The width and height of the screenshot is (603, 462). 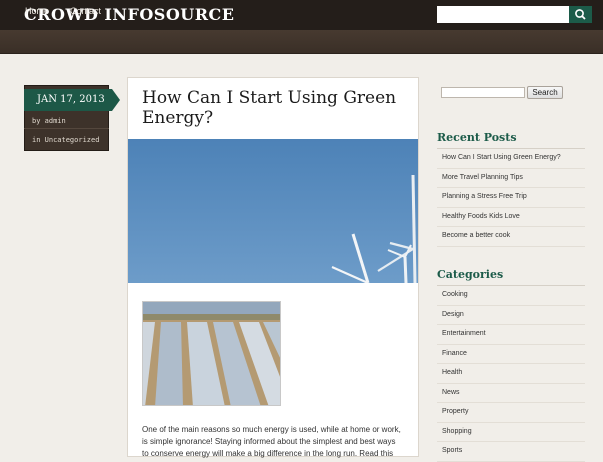 I want to click on list-item: More Travel Planning Tips, so click(x=511, y=178).